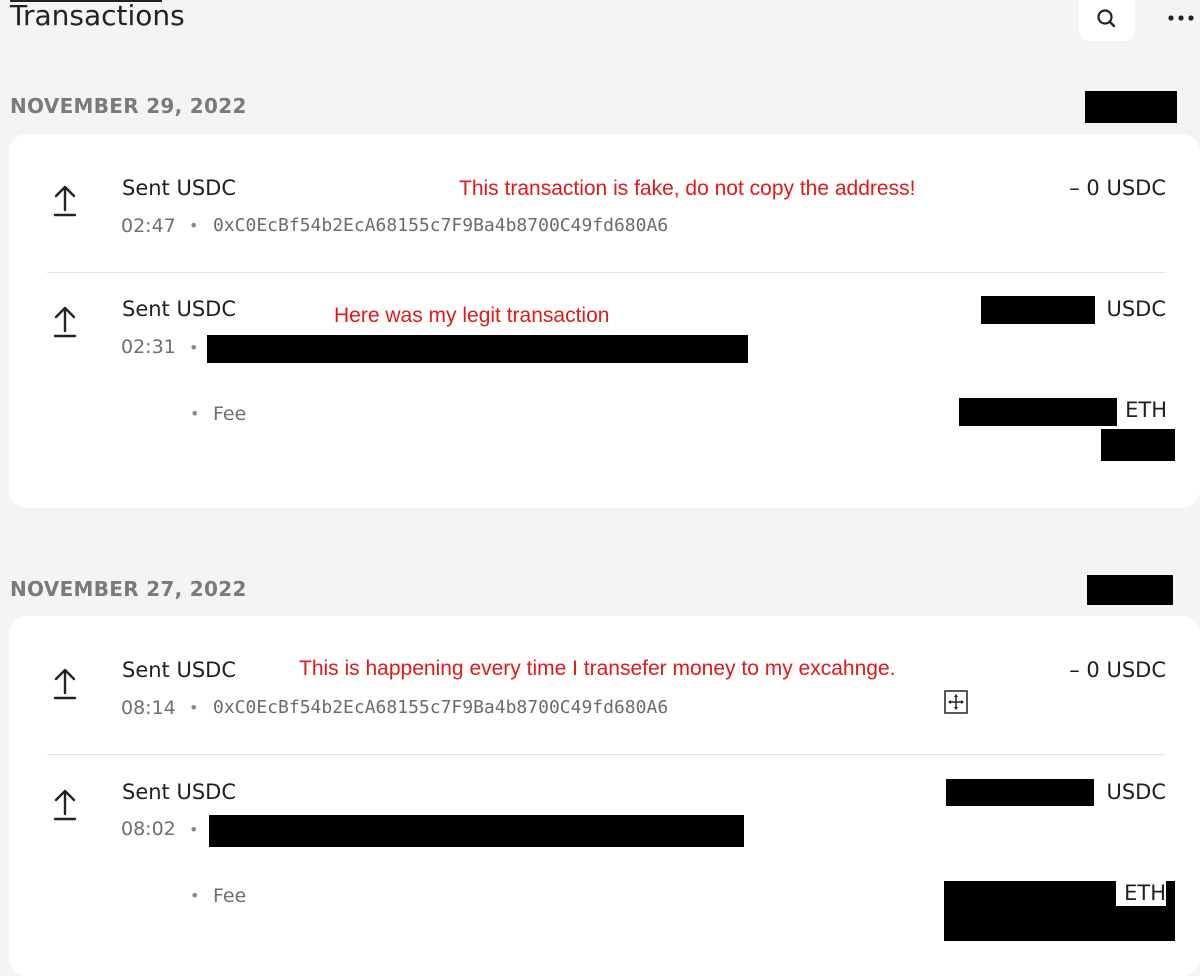  I want to click on search-icon, so click(1106, 18).